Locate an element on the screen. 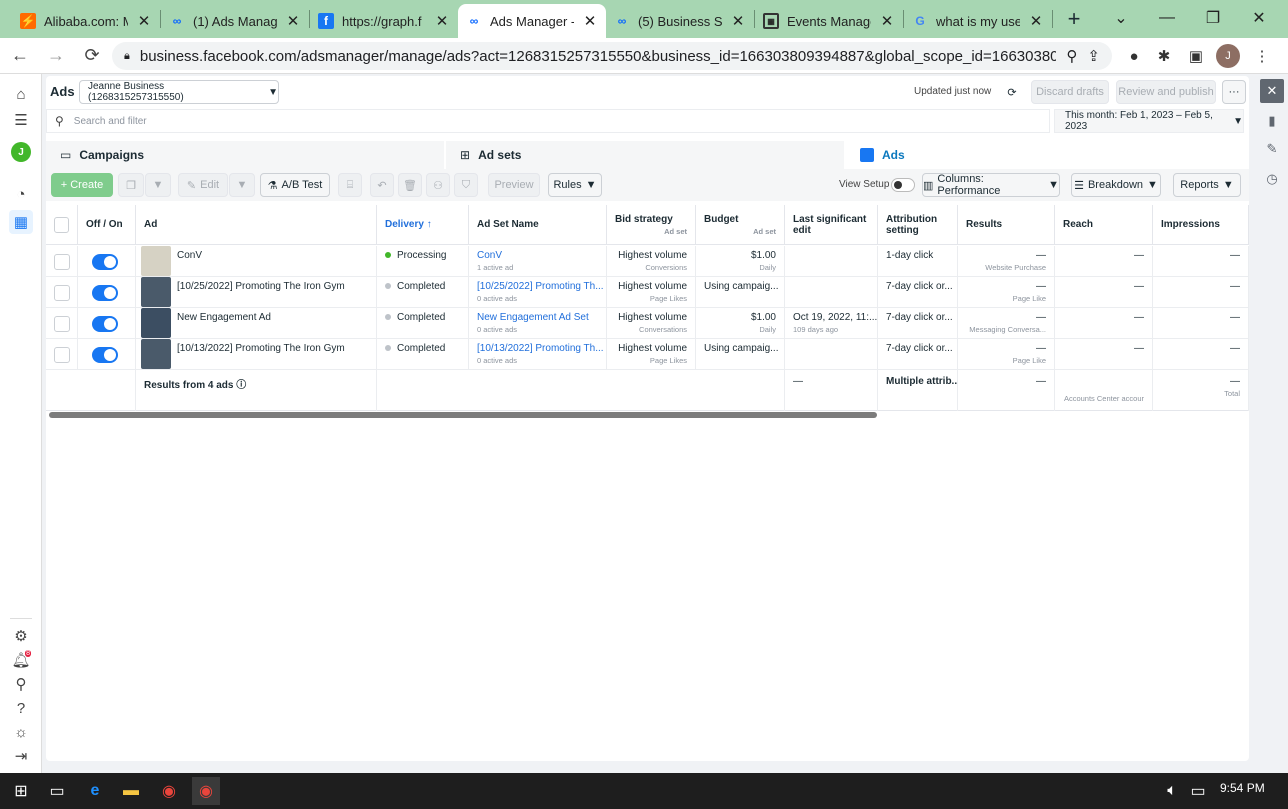 The height and width of the screenshot is (809, 1288). file-explorer-icon: ▬ is located at coordinates (131, 791).